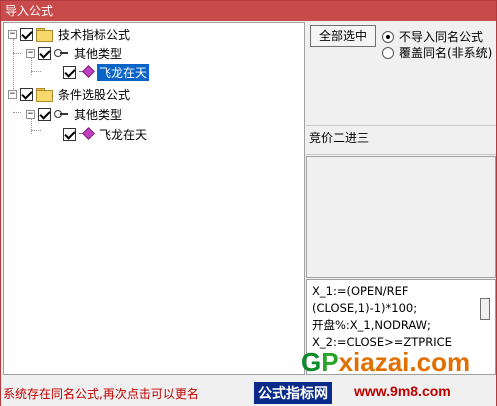 This screenshot has width=497, height=406. What do you see at coordinates (401, 140) in the screenshot?
I see `formula-name-display: 竞价二进三` at bounding box center [401, 140].